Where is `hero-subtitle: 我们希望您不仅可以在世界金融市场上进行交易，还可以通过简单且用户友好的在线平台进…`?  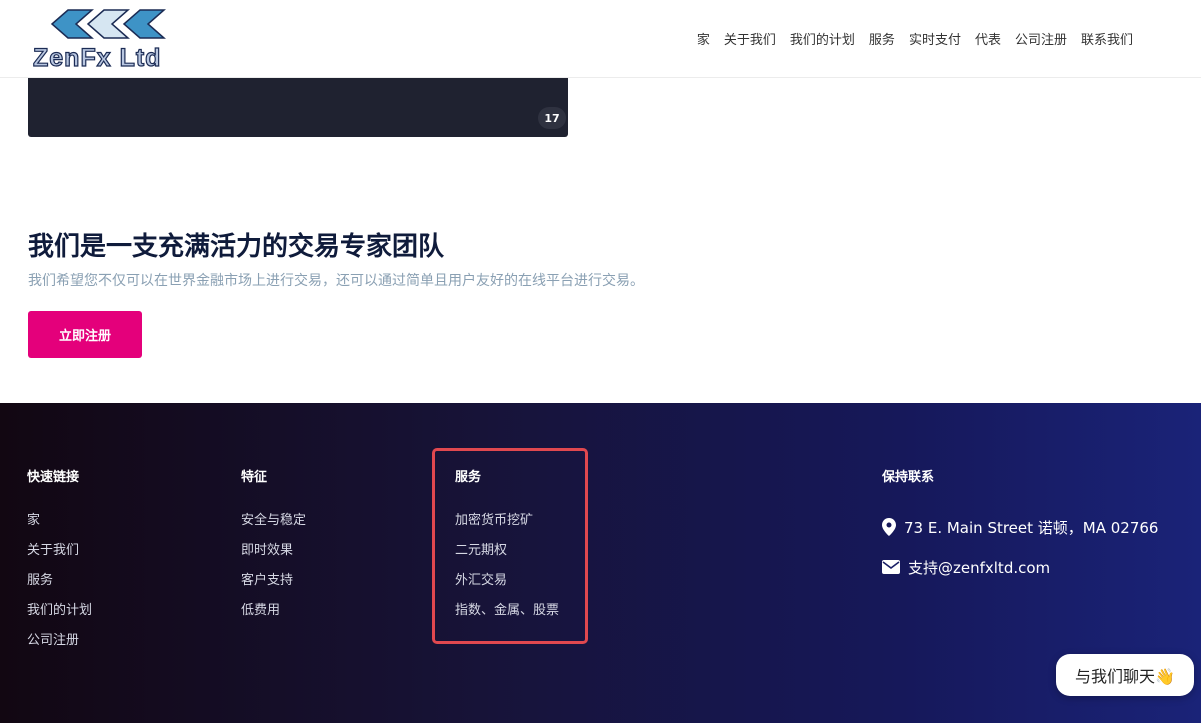 hero-subtitle: 我们希望您不仅可以在世界金融市场上进行交易，还可以通过简单且用户友好的在线平台进… is located at coordinates (336, 281).